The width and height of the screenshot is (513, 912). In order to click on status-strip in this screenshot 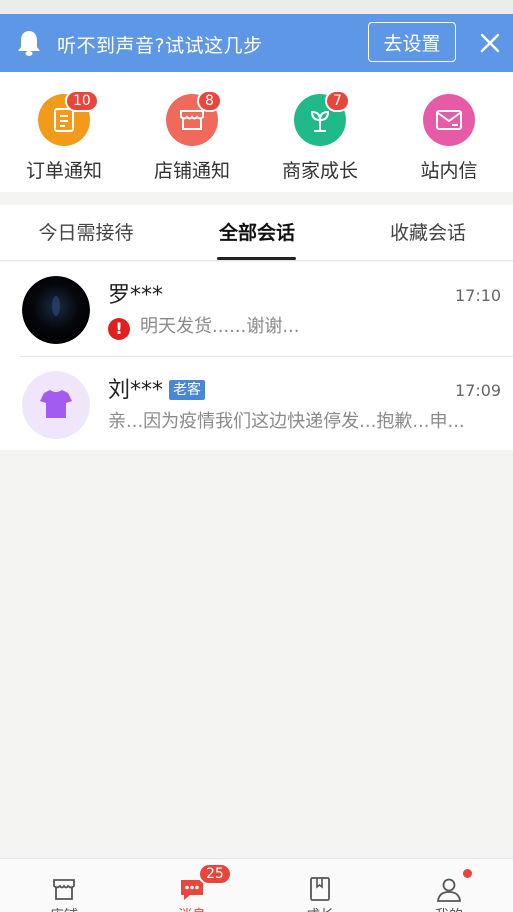, I will do `click(256, 7)`.